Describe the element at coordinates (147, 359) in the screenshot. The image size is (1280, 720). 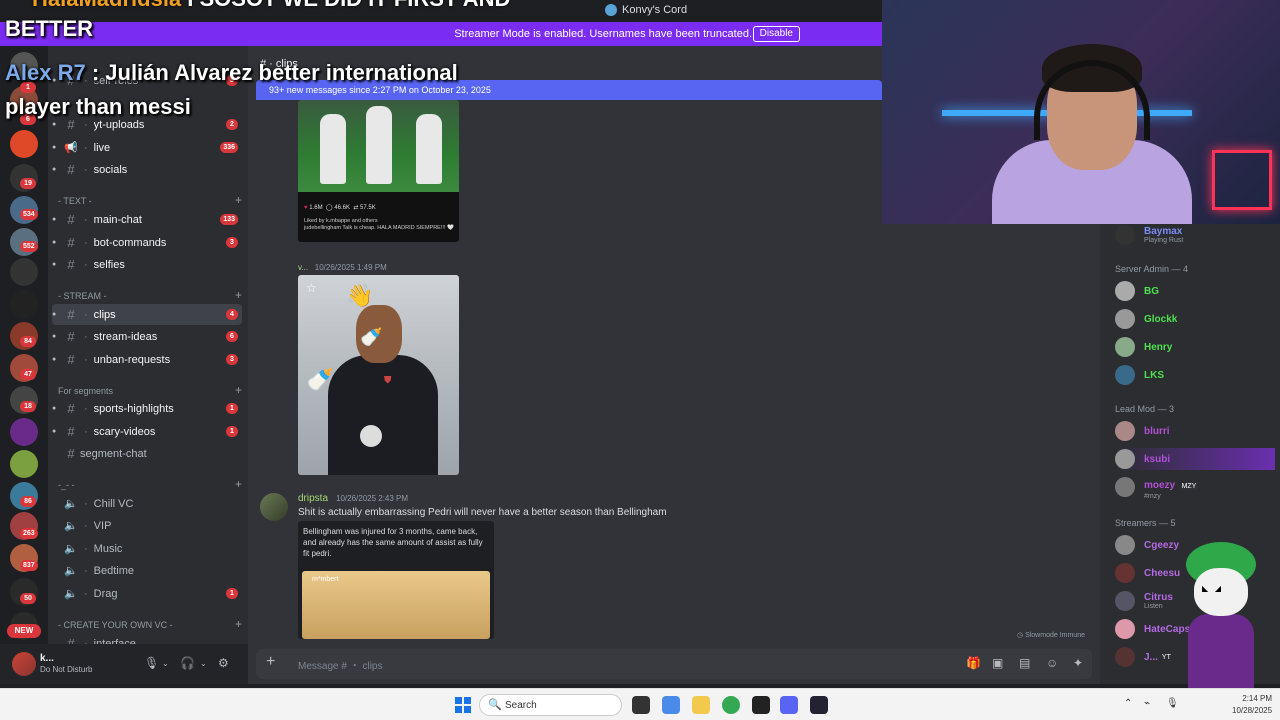
I see `channel-unban-requests: ● # · unban-requests 3` at that location.